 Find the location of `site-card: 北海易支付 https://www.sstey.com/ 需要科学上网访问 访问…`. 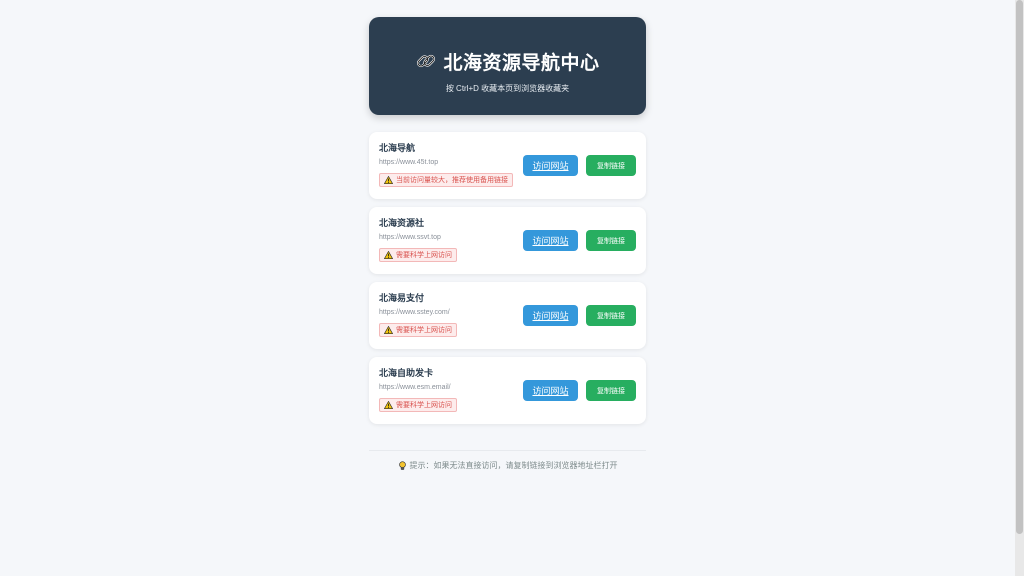

site-card: 北海易支付 https://www.sstey.com/ 需要科学上网访问 访问… is located at coordinates (507, 315).